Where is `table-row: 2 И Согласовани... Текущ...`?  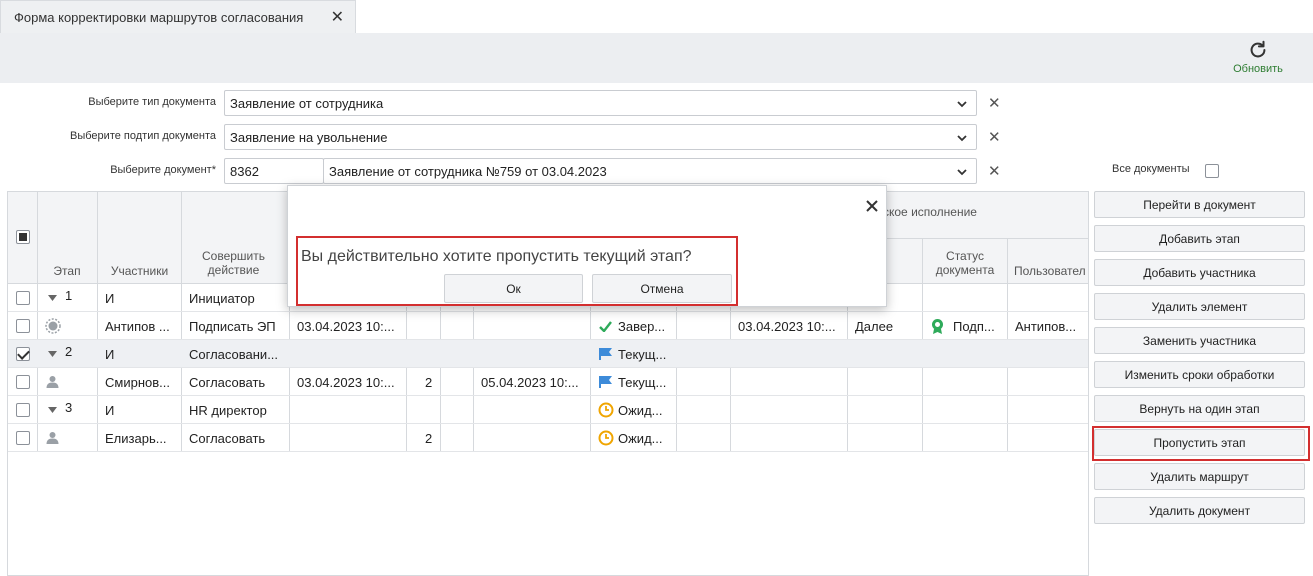 table-row: 2 И Согласовани... Текущ... is located at coordinates (548, 354).